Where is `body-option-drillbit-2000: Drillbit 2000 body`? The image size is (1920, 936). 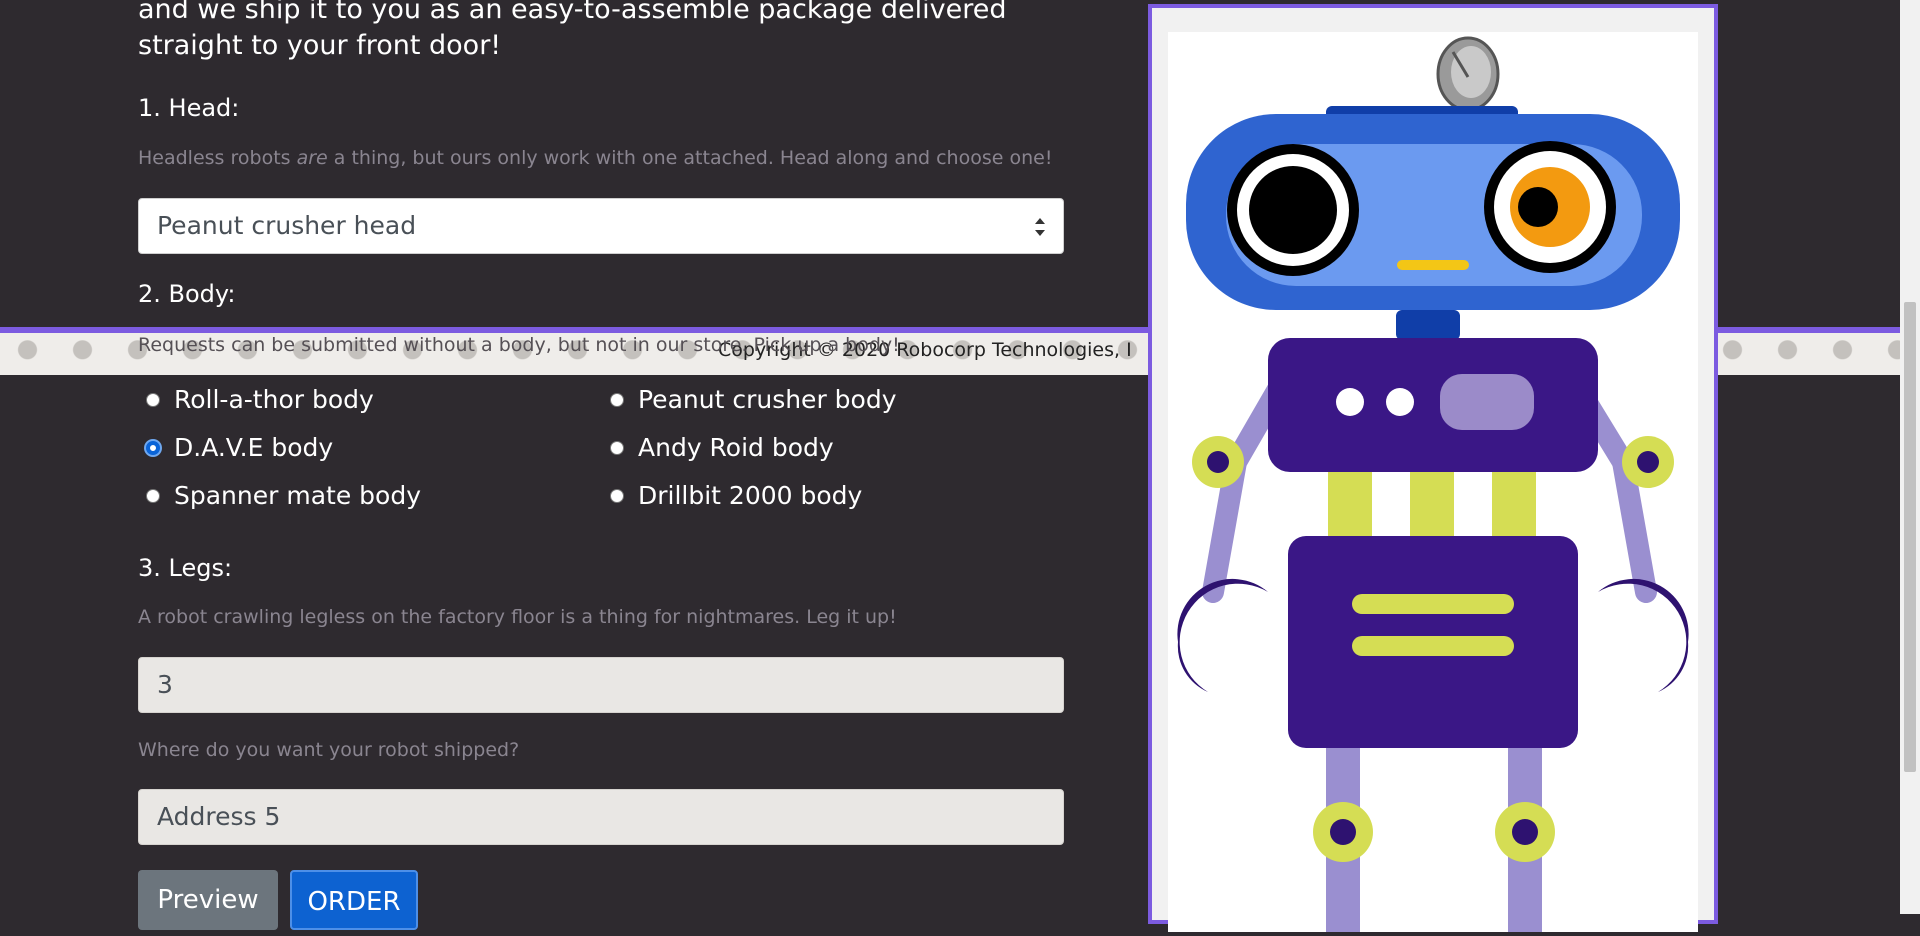
body-option-drillbit-2000: Drillbit 2000 body is located at coordinates (736, 495).